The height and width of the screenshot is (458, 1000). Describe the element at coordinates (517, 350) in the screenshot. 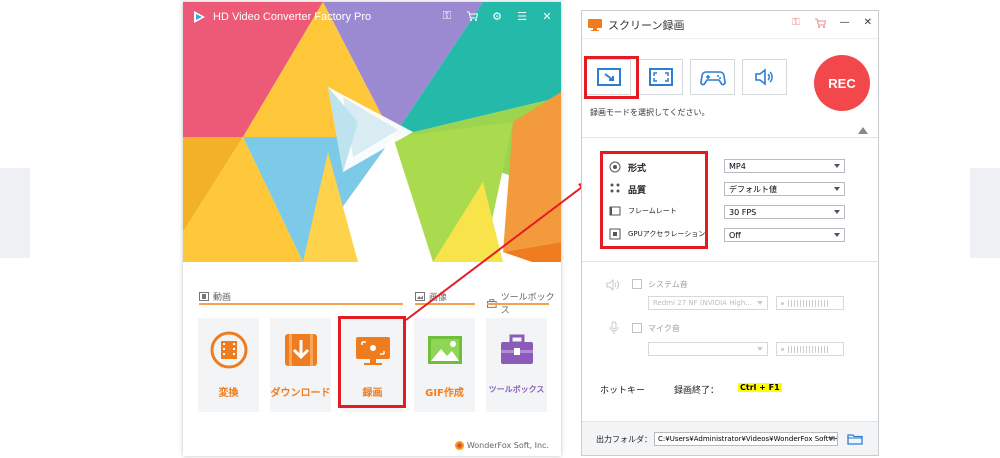

I see `toolbox-icon` at that location.